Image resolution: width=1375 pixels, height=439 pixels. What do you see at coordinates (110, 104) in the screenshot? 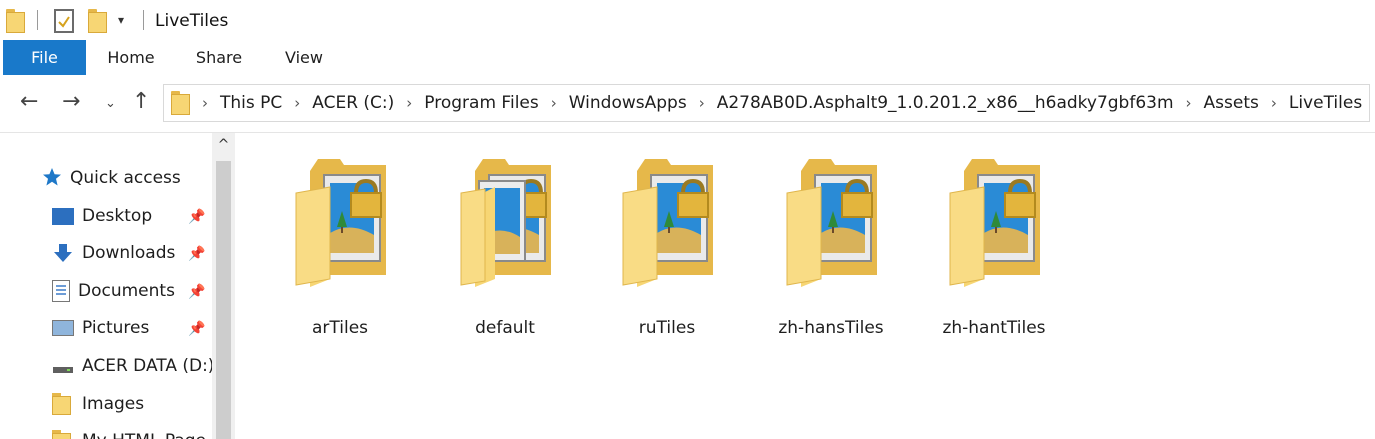
I see `recent-locations-chevron-icon: ⌄` at bounding box center [110, 104].